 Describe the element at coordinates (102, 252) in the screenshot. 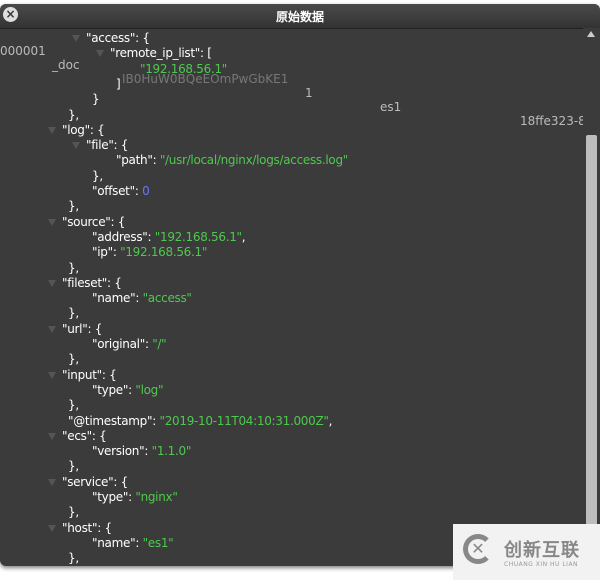

I see `json-key: ip` at that location.